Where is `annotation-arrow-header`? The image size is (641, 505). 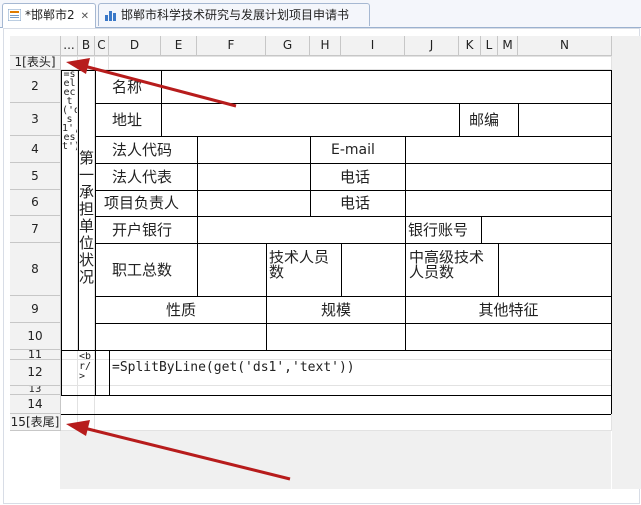 annotation-arrow-header is located at coordinates (160, 86).